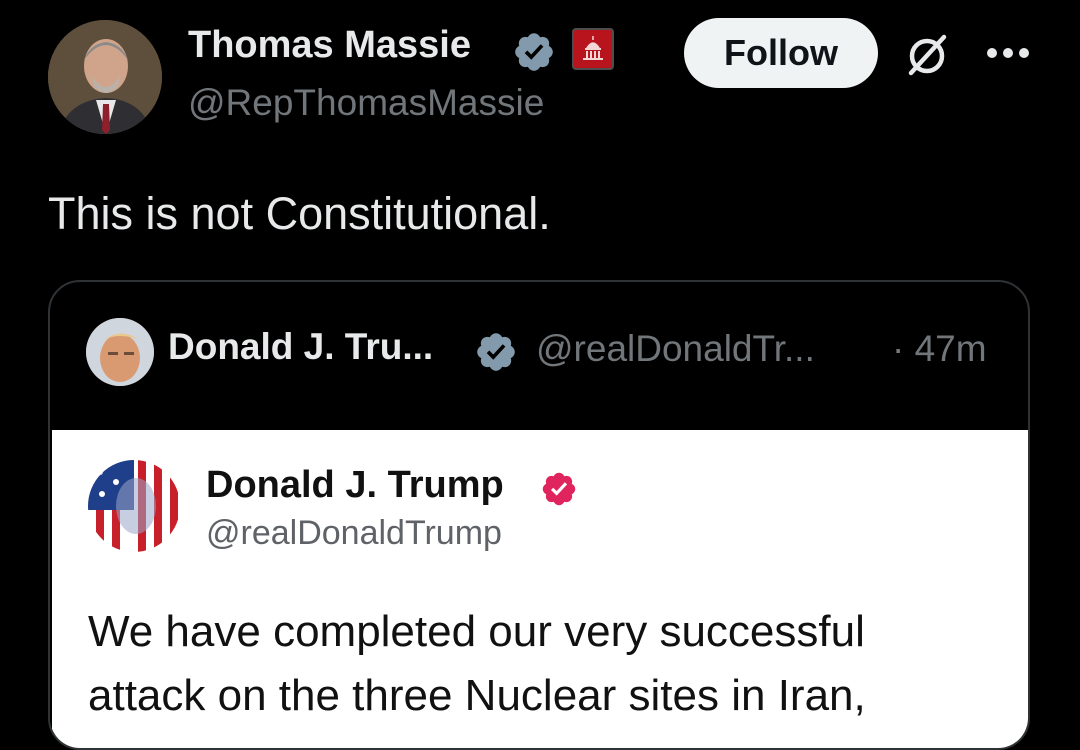  Describe the element at coordinates (927, 55) in the screenshot. I see `grok-icon` at that location.